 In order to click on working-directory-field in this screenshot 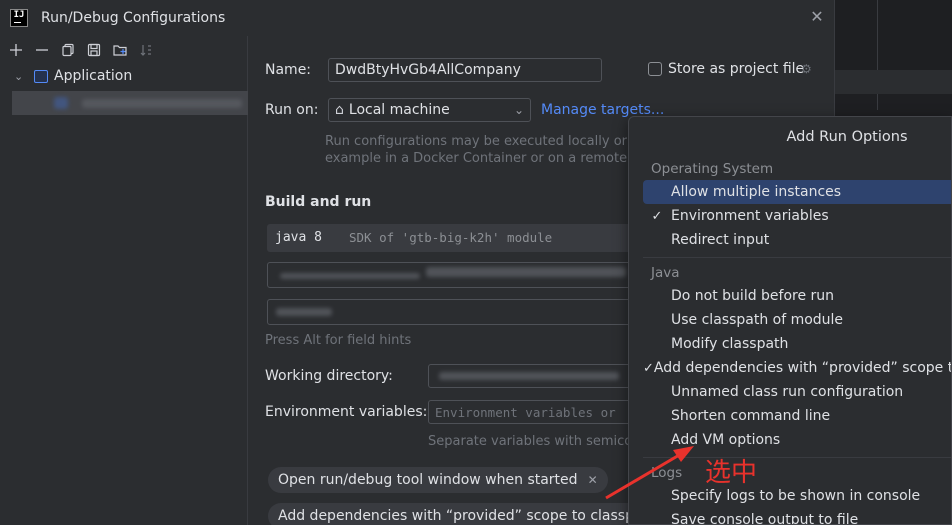, I will do `click(538, 376)`.